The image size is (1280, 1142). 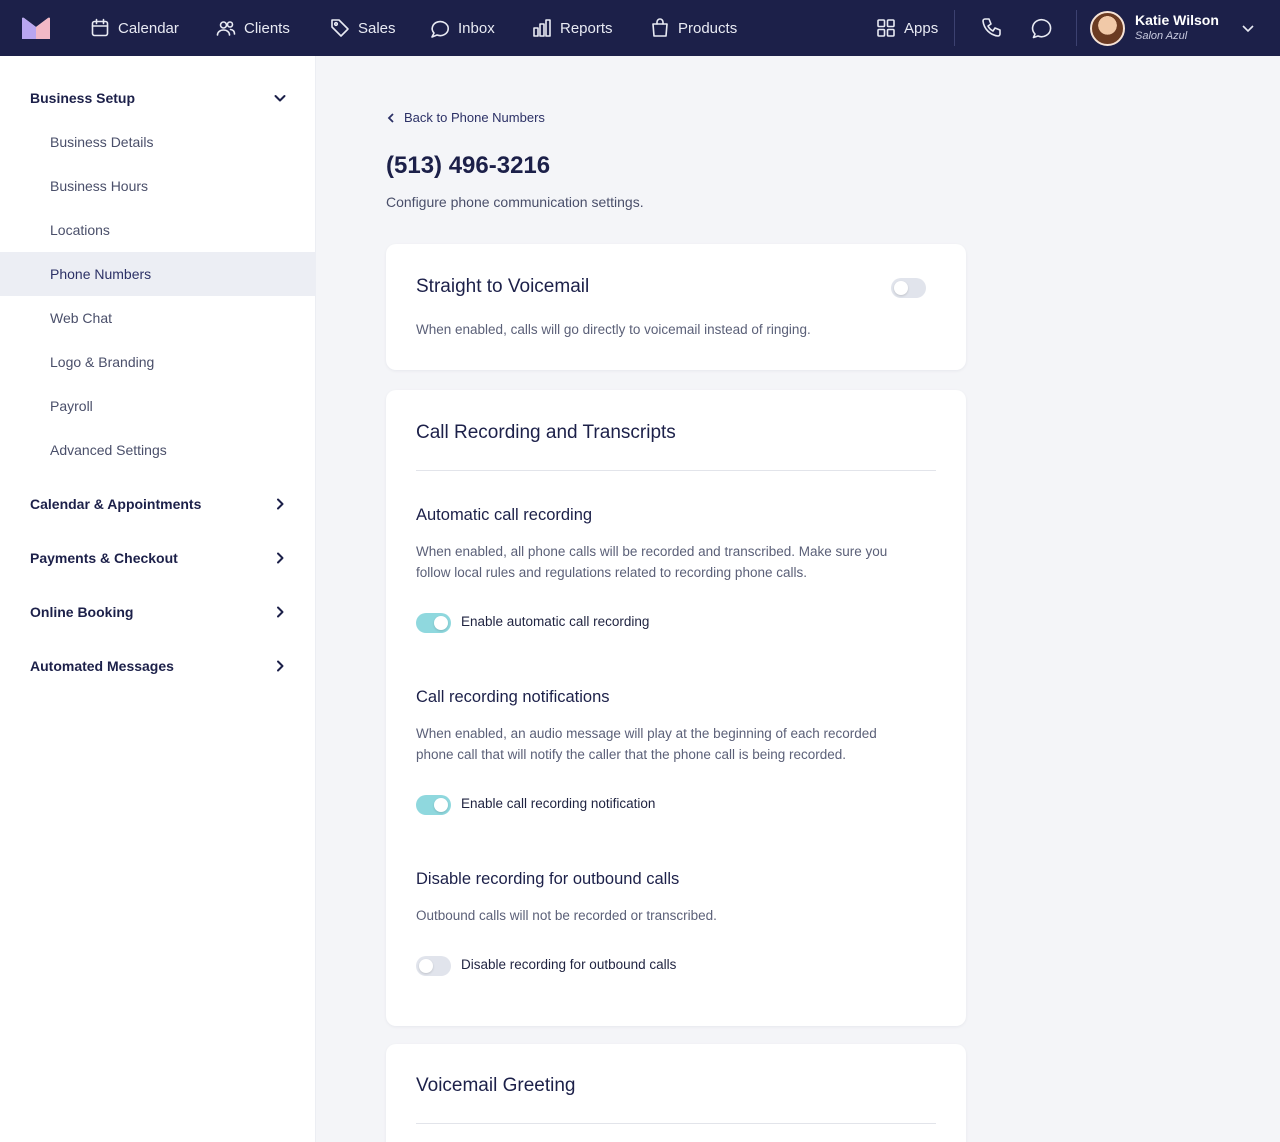 I want to click on page-subtitle: Configure phone communication settings., so click(x=515, y=202).